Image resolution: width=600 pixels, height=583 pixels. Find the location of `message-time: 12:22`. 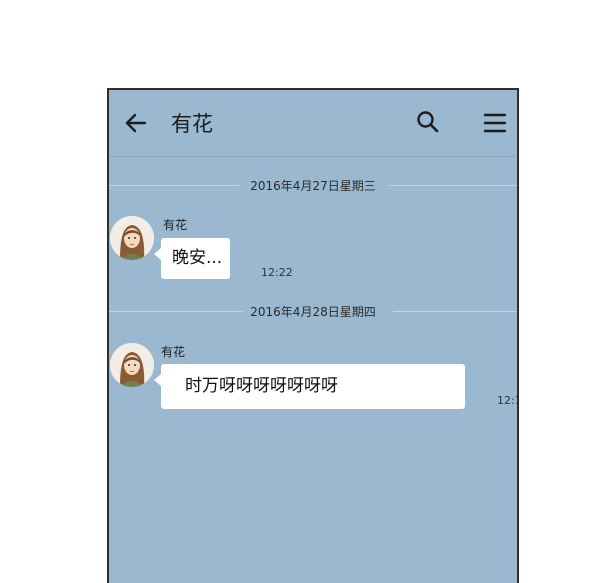

message-time: 12:22 is located at coordinates (277, 272).